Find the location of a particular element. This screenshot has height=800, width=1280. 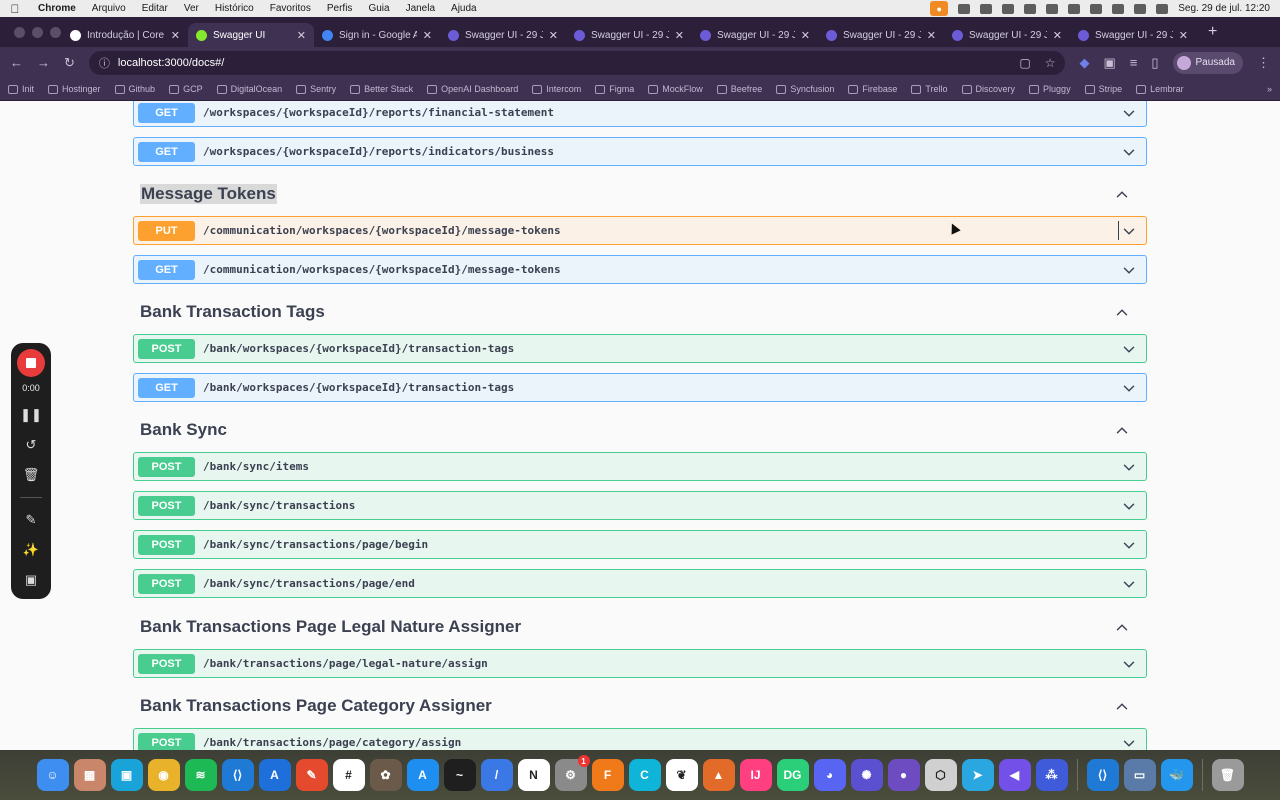

terminal-app-icon: ▣ is located at coordinates (126, 775).